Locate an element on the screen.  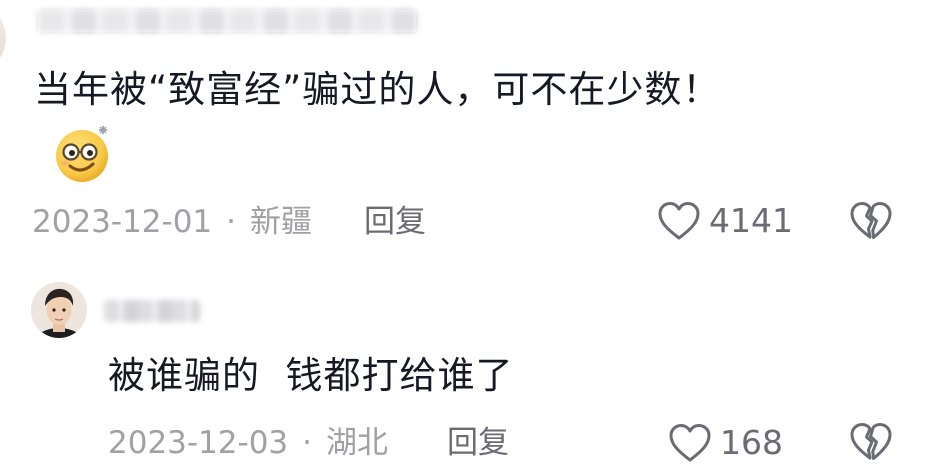
comment-meta: 2023-12-03 · 湖北 is located at coordinates (248, 443).